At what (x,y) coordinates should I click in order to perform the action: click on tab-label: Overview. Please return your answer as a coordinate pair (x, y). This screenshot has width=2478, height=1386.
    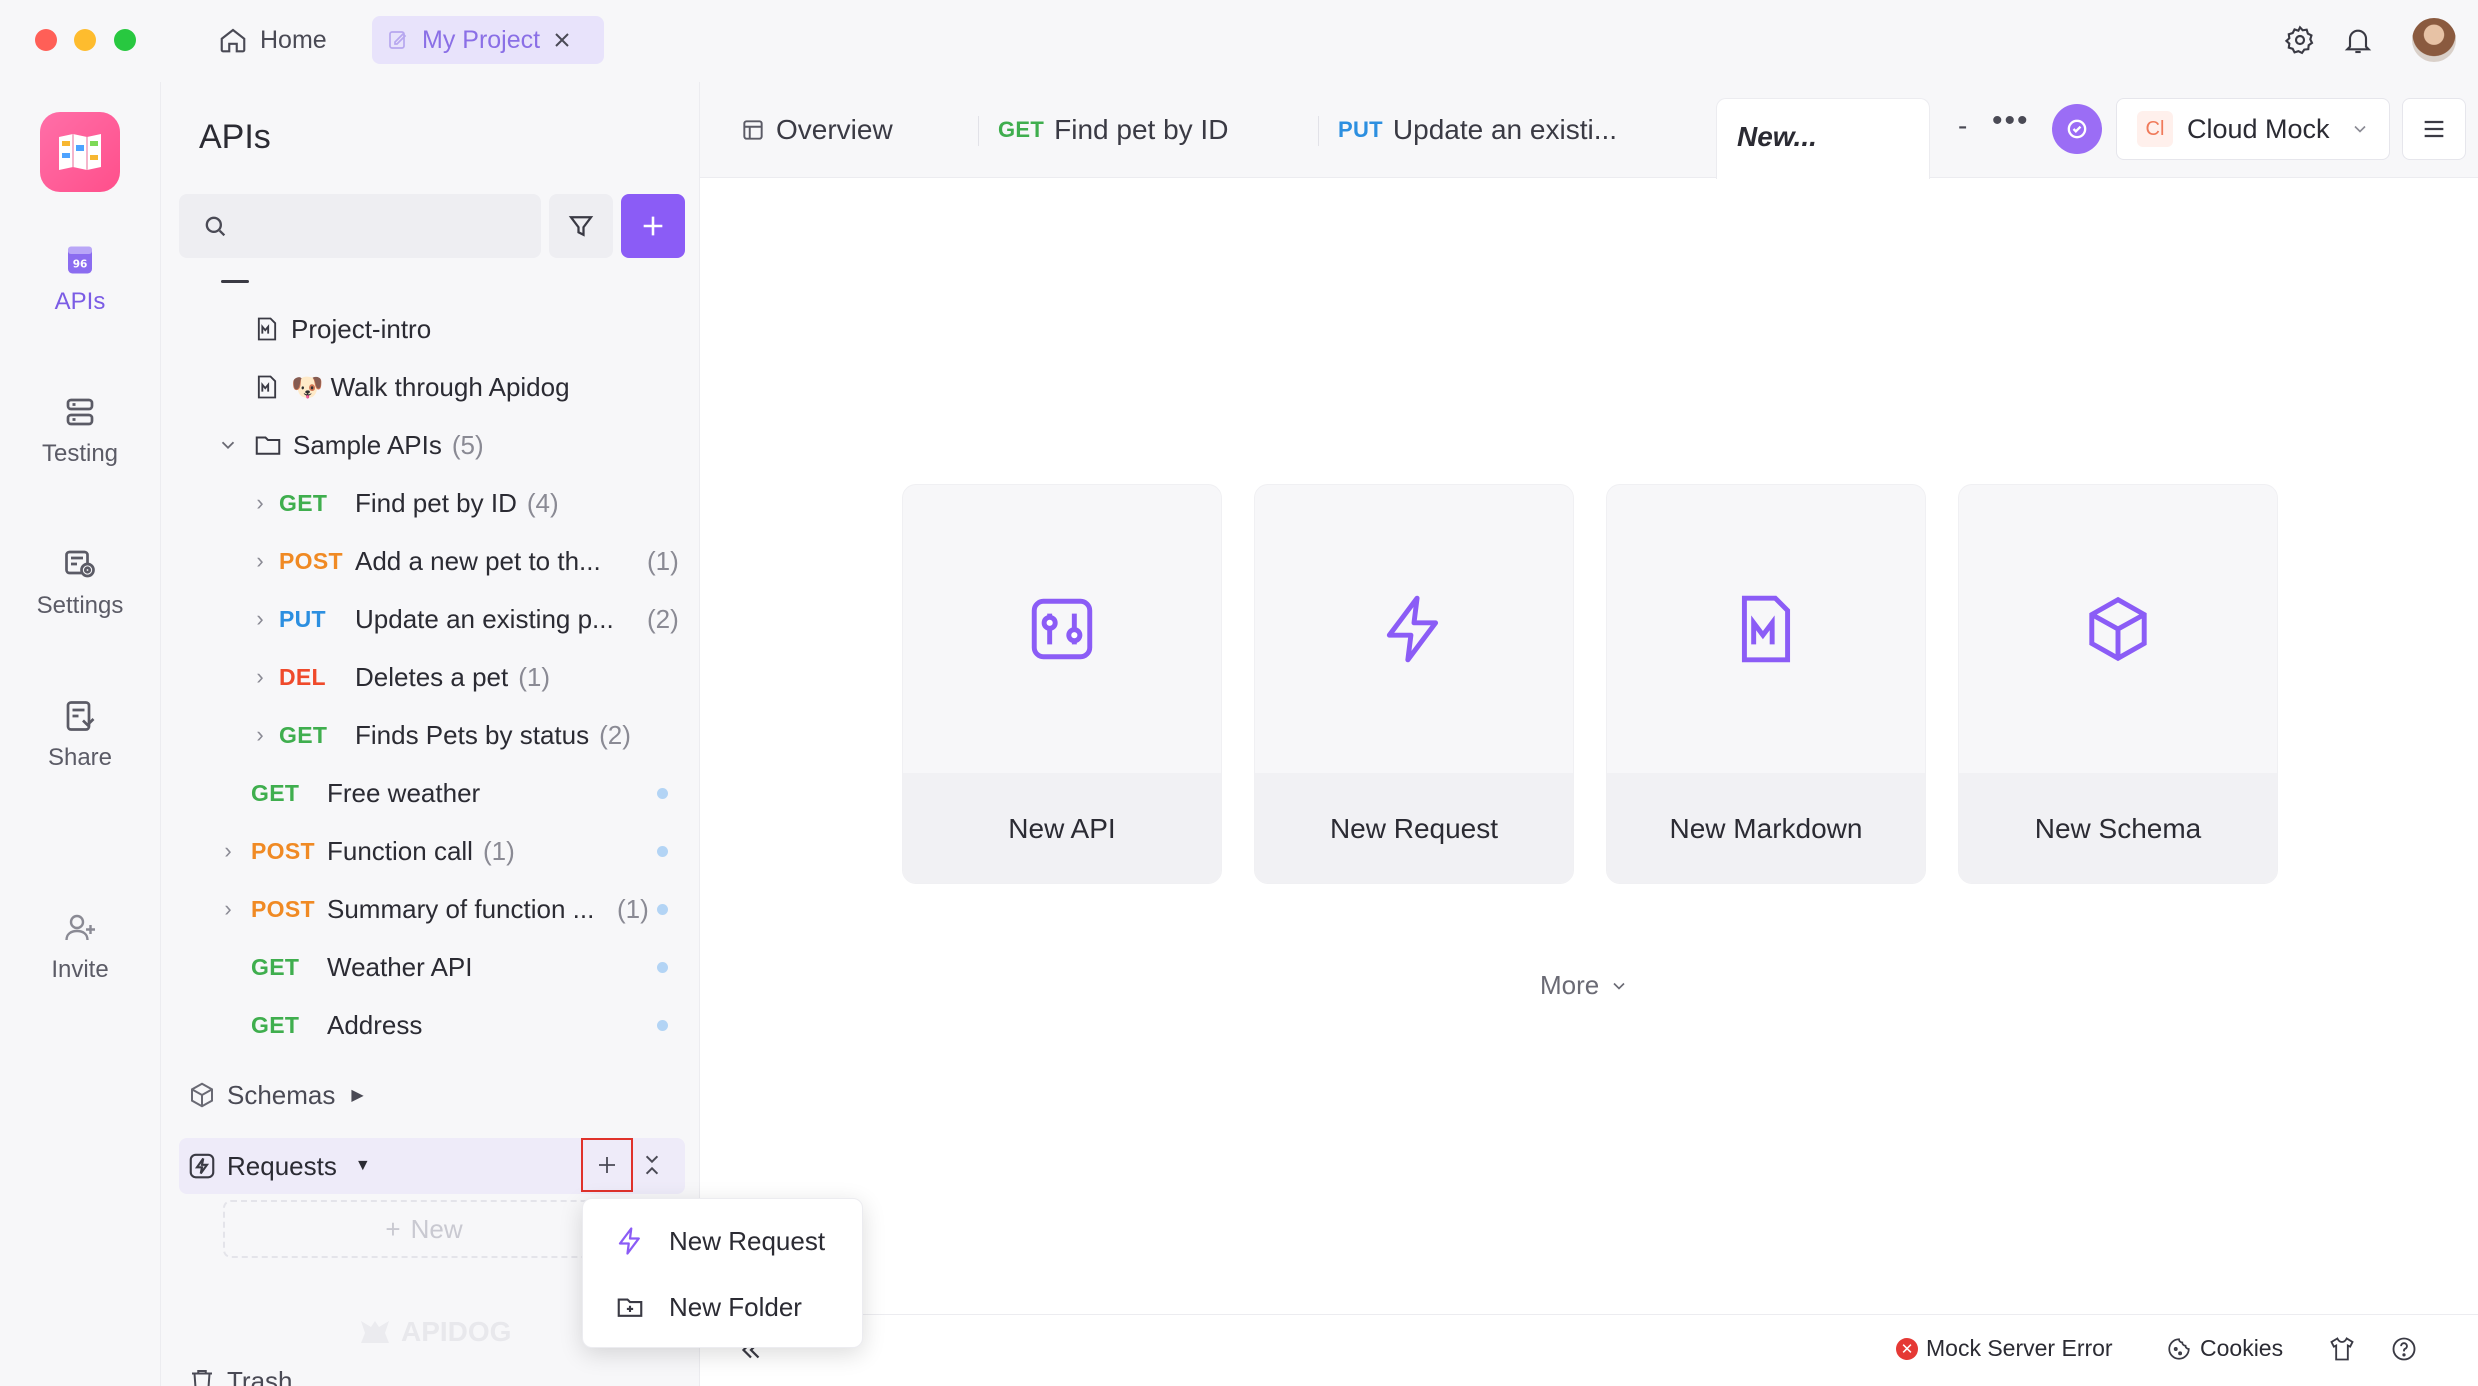
    Looking at the image, I should click on (834, 129).